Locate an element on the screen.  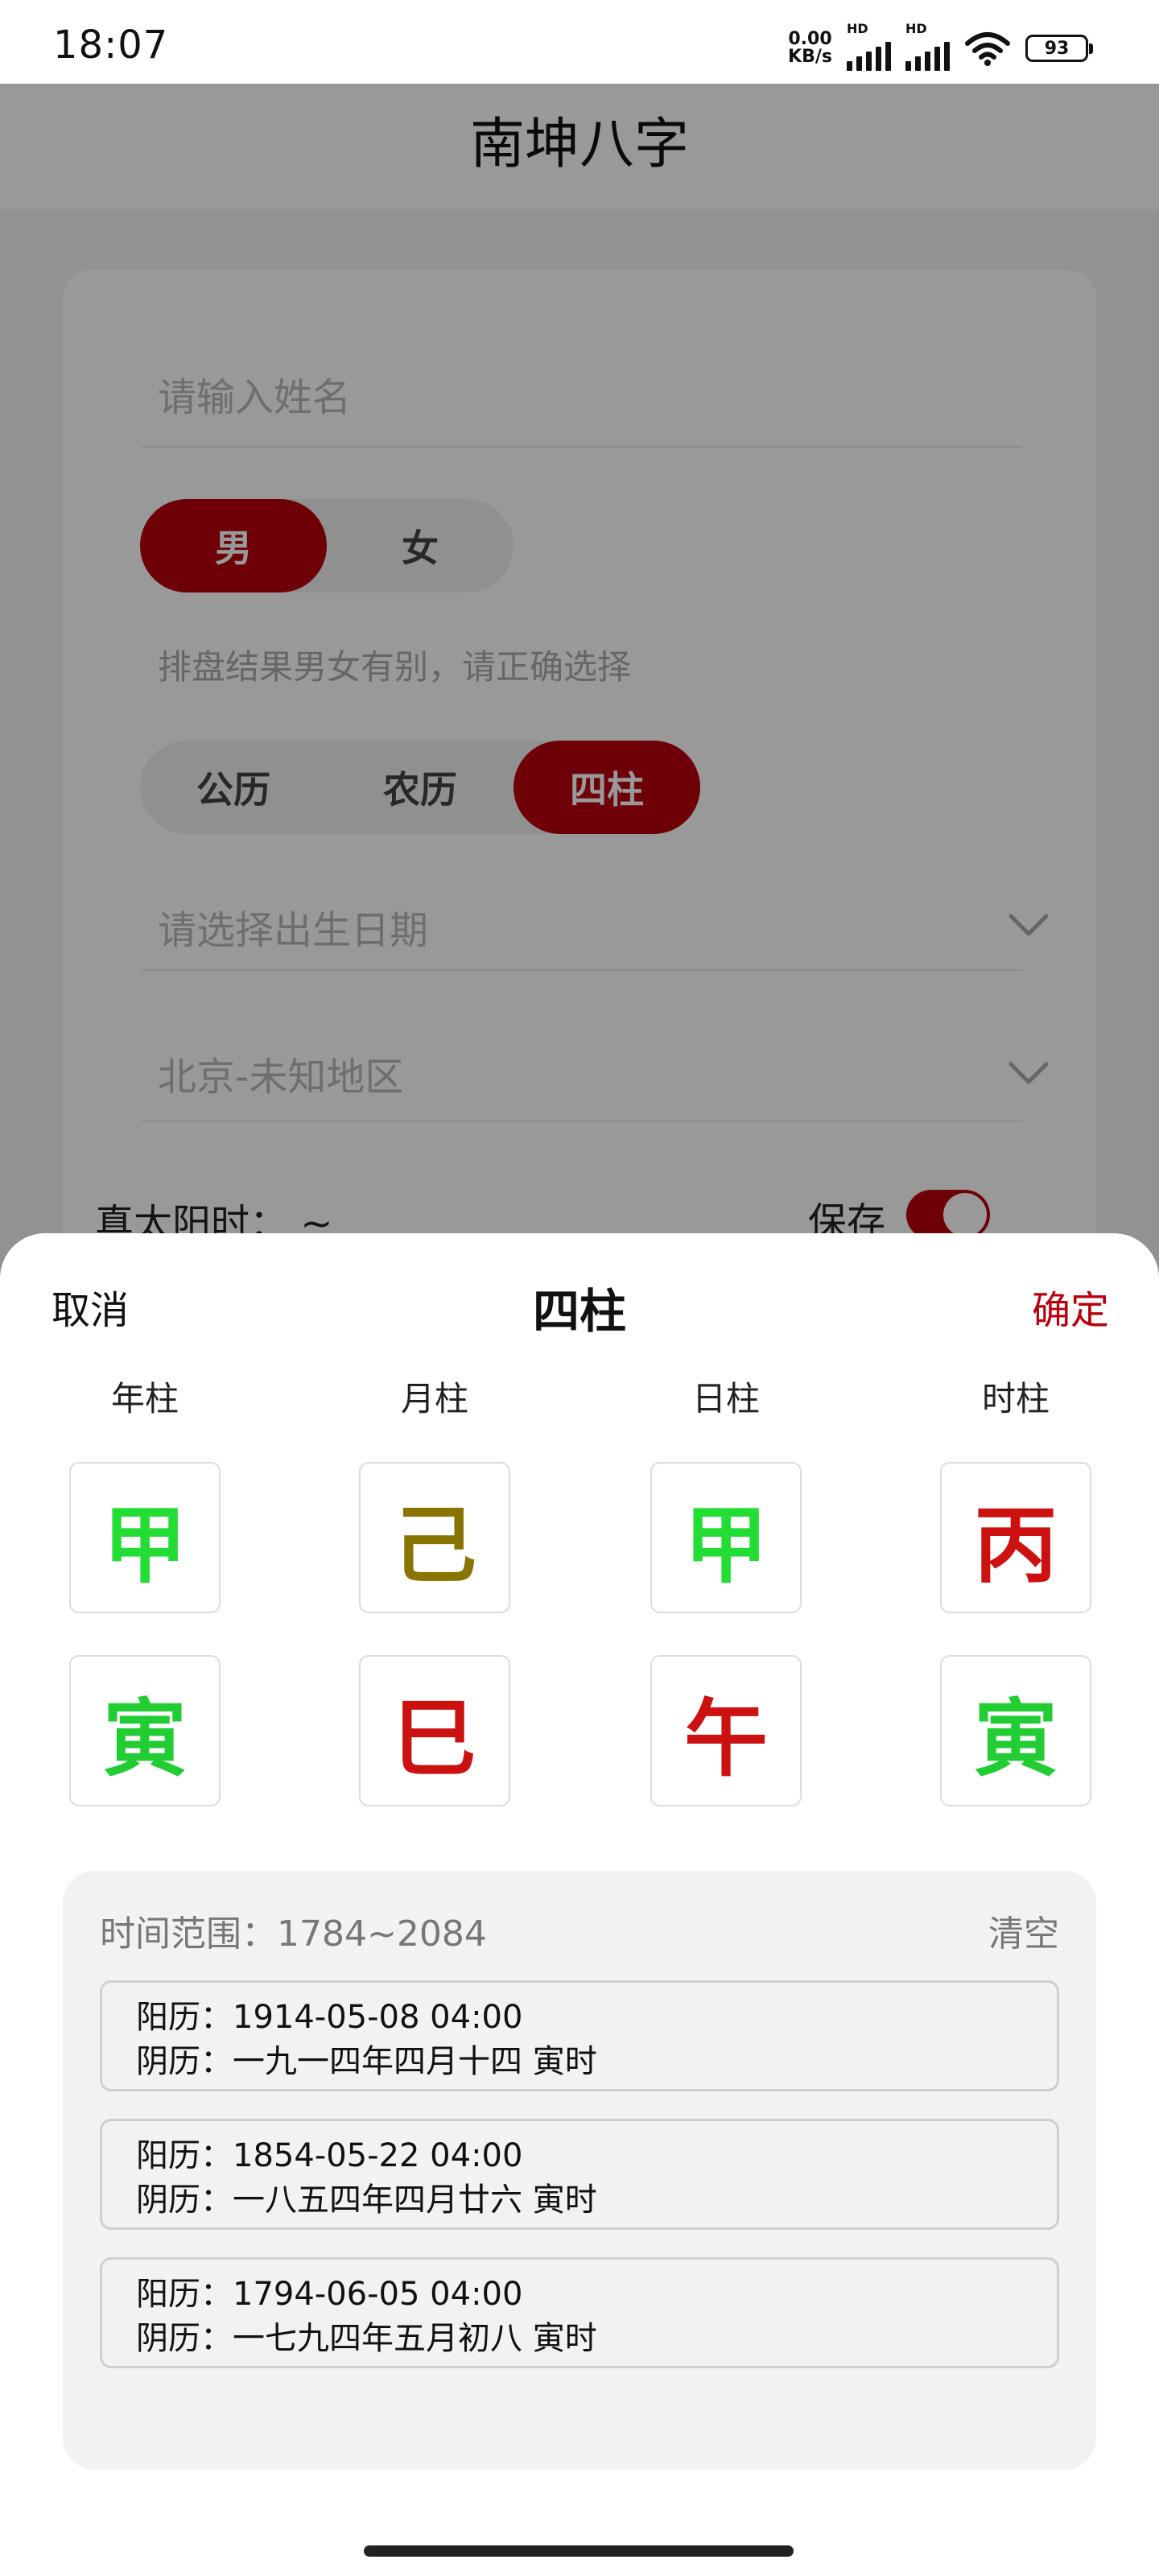
day-branch-cell: 午 is located at coordinates (726, 1730).